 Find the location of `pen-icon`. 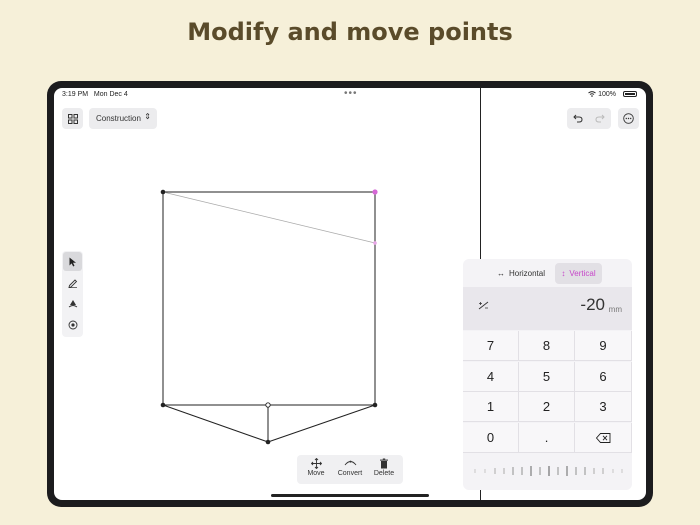

pen-icon is located at coordinates (72, 283).